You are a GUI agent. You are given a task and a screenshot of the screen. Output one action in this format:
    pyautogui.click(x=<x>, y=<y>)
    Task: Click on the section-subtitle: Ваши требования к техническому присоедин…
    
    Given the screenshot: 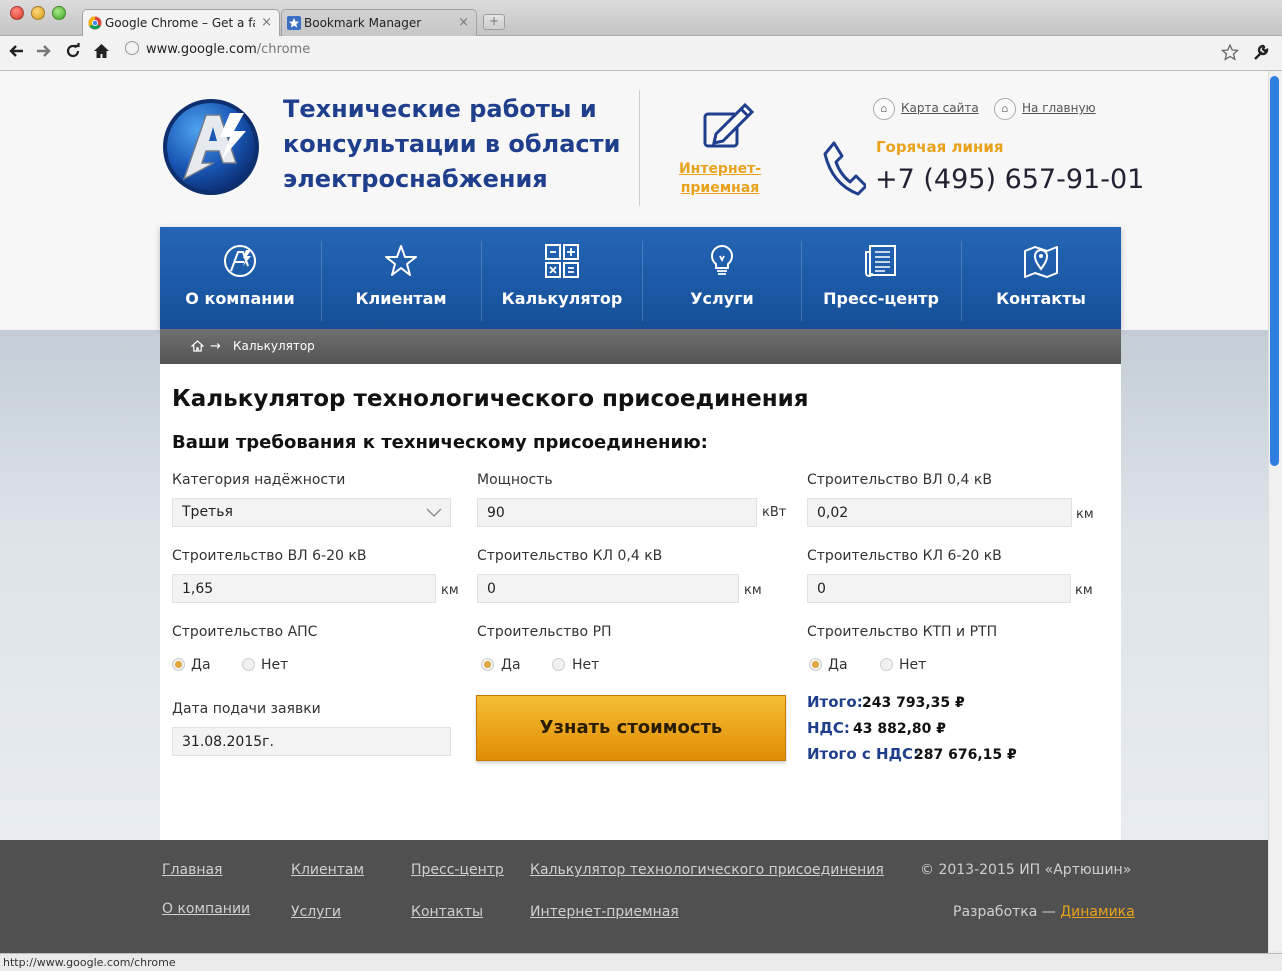 What is the action you would take?
    pyautogui.click(x=440, y=442)
    